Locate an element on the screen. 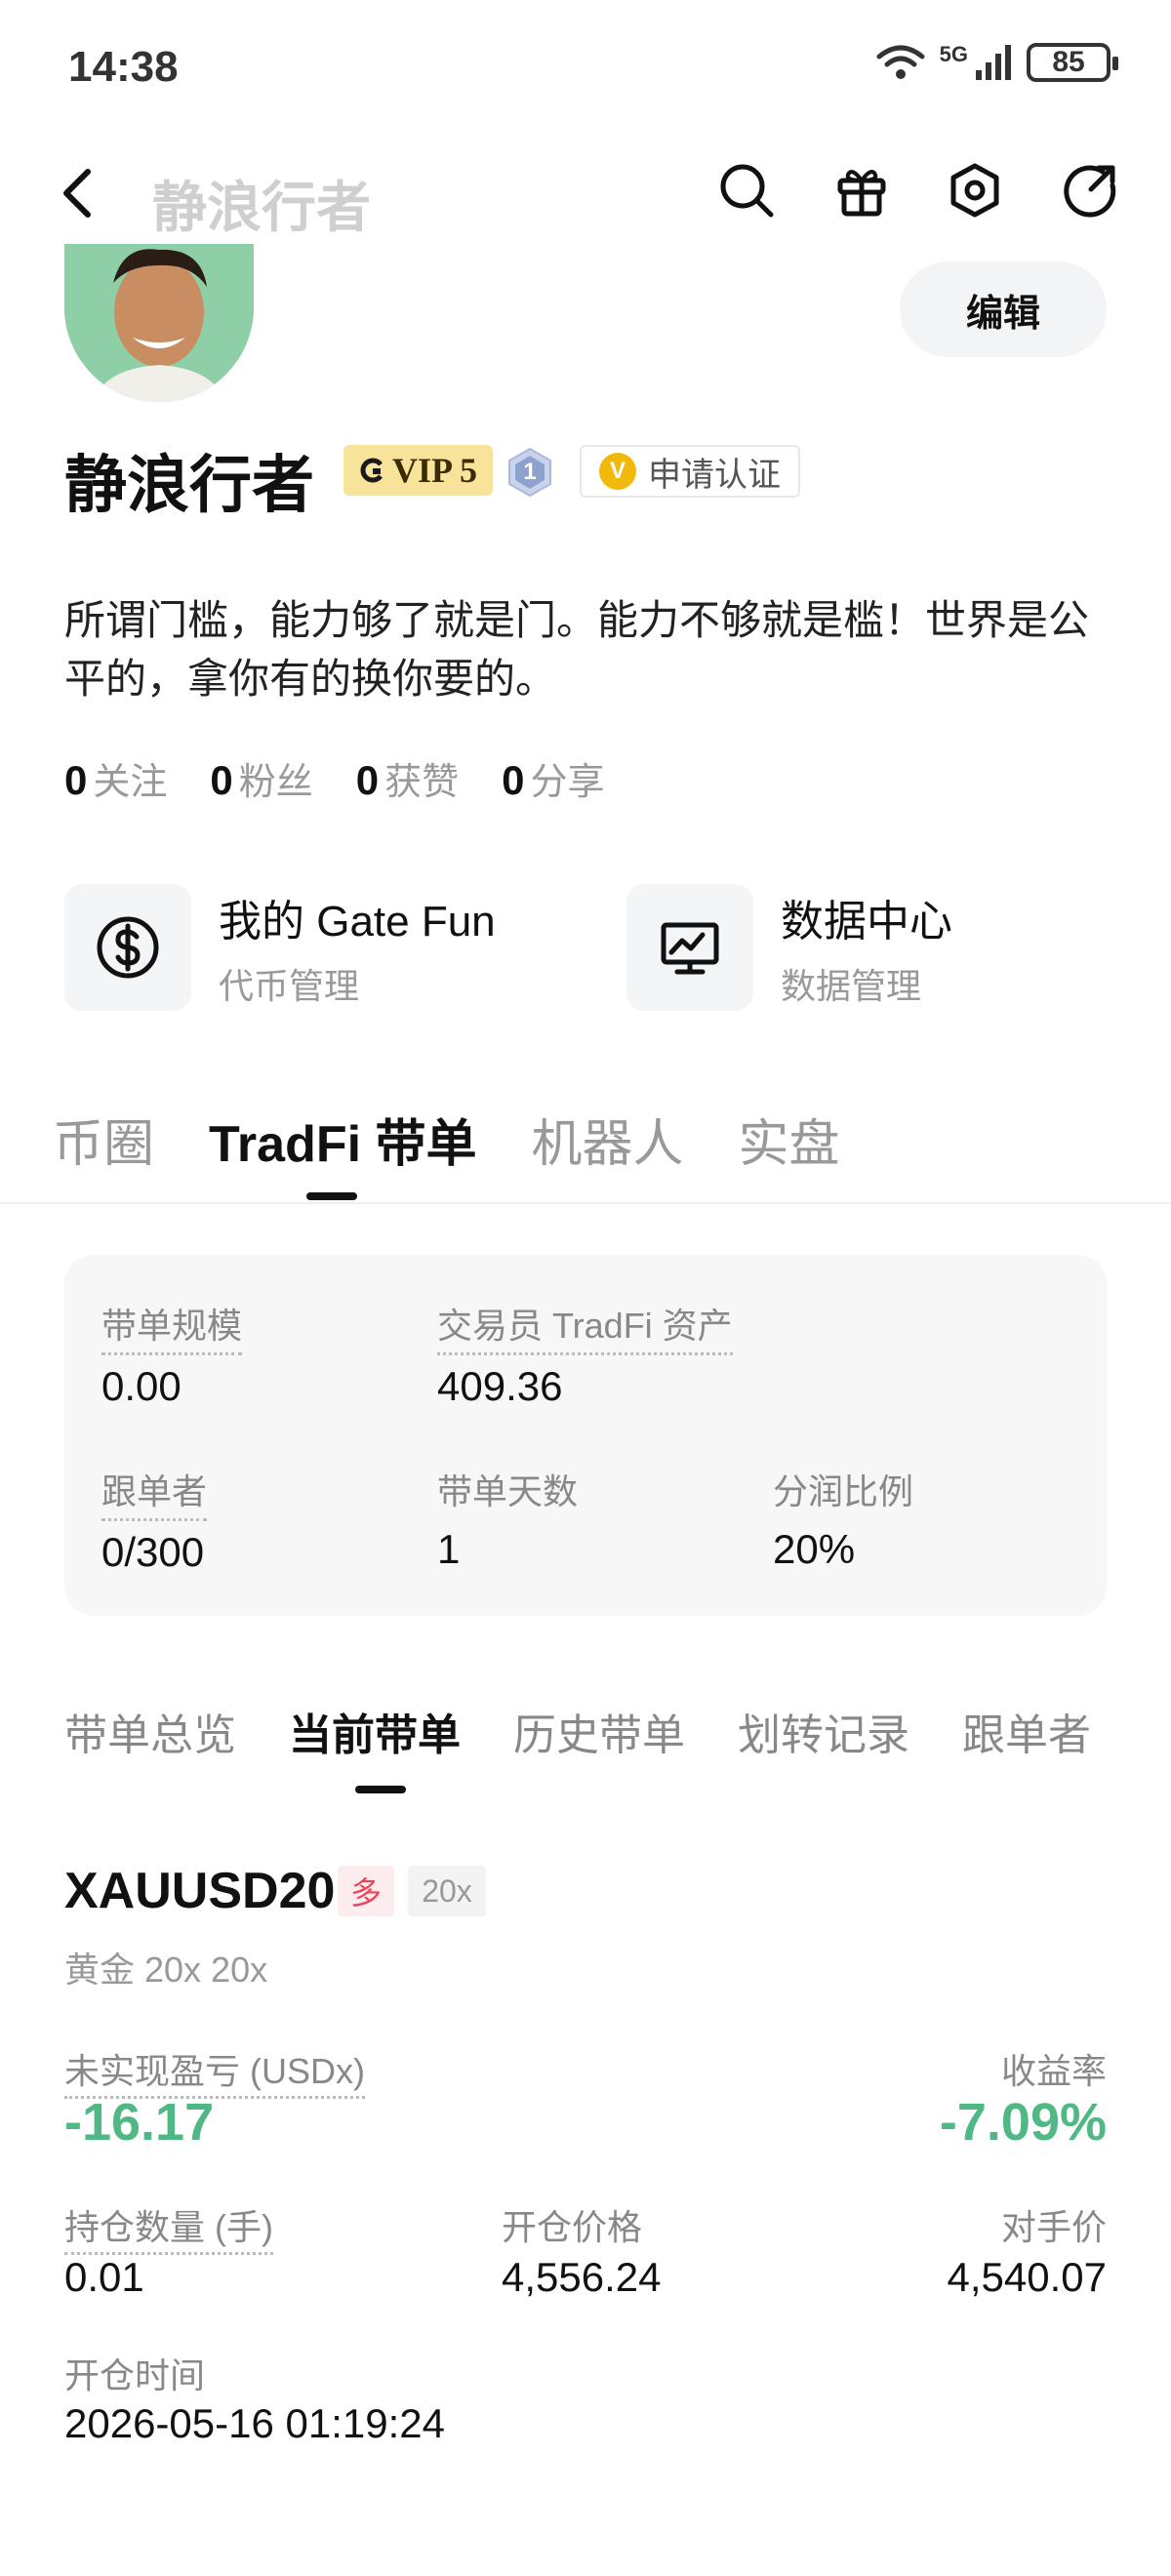  share-icon is located at coordinates (1090, 191).